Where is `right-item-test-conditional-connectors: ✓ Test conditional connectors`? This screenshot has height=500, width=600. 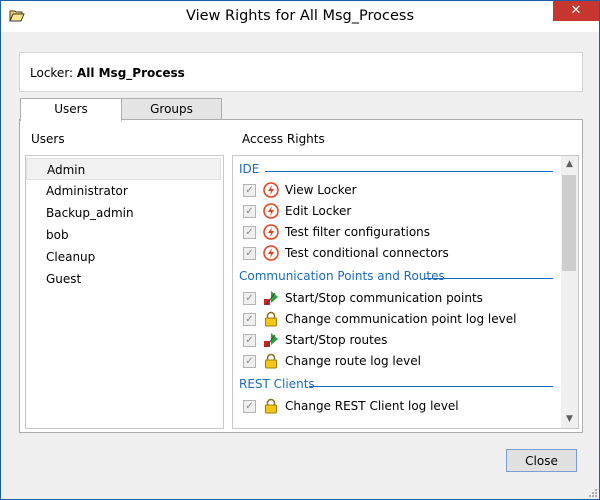 right-item-test-conditional-connectors: ✓ Test conditional connectors is located at coordinates (398, 254).